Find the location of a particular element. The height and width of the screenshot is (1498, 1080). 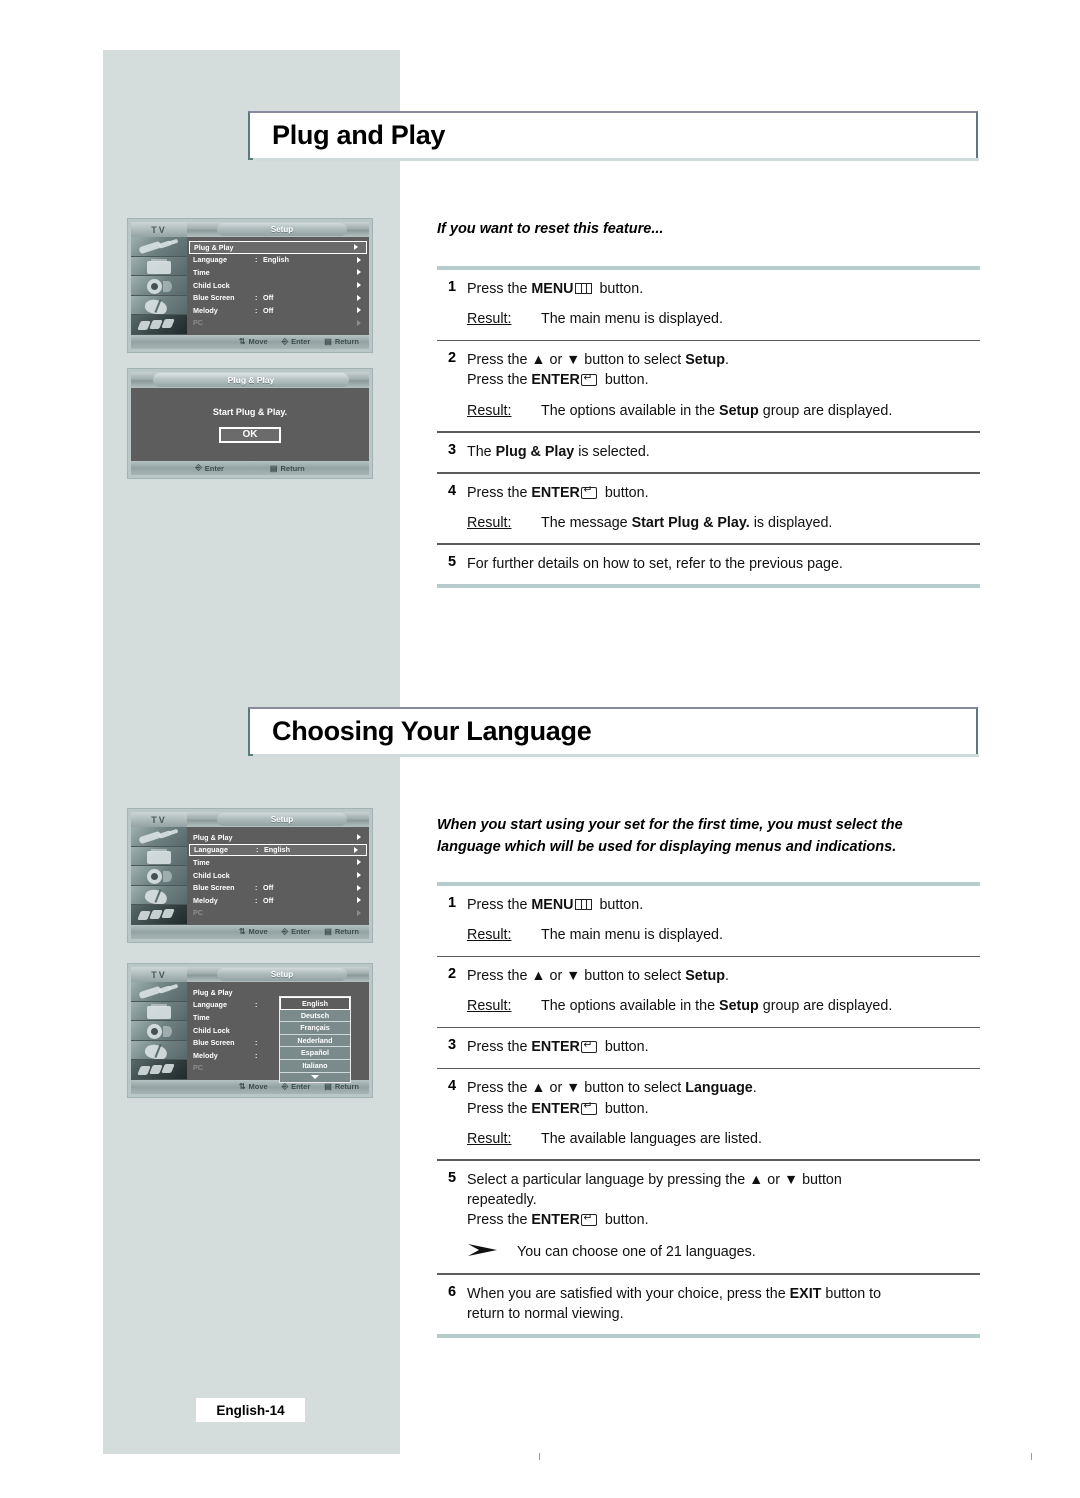

language-option-nederland: Nederland is located at coordinates (315, 1041).